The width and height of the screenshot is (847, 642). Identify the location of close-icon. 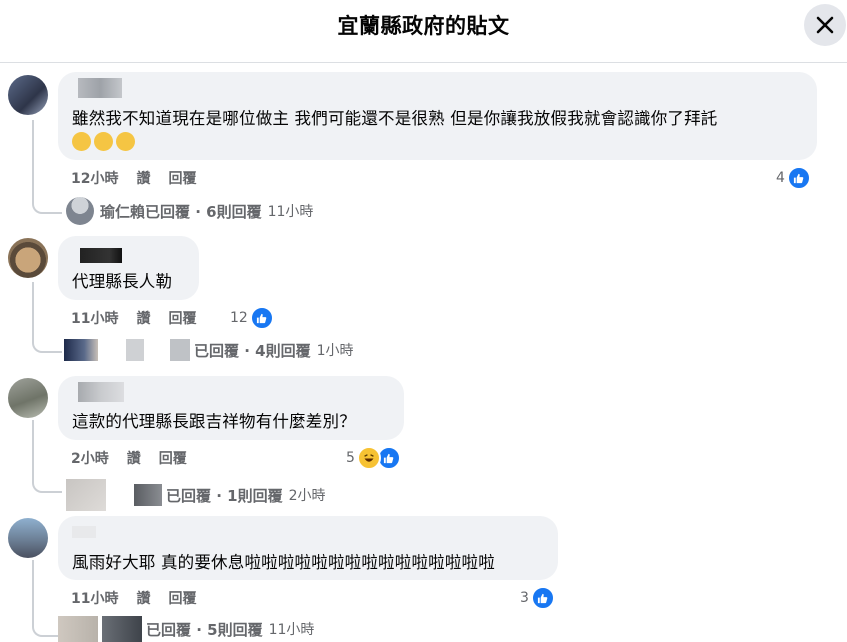
(825, 25).